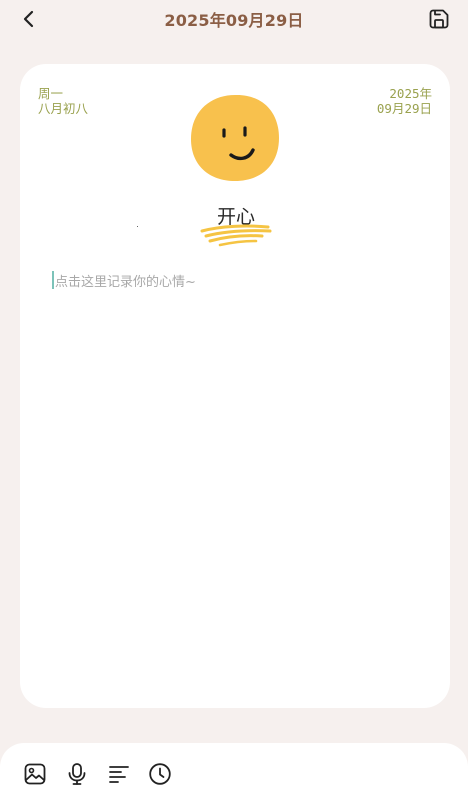  I want to click on page-title: 2025年09月29日, so click(234, 20).